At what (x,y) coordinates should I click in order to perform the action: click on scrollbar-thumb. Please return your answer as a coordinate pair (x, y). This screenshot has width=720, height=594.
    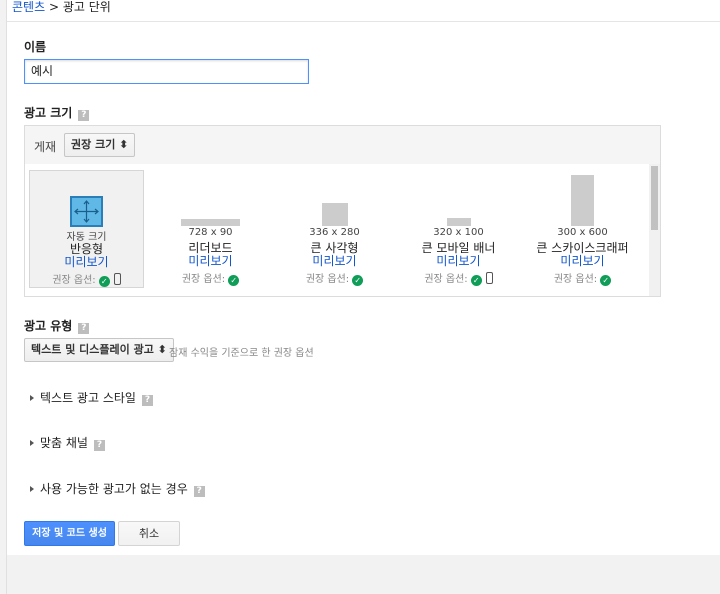
    Looking at the image, I should click on (654, 198).